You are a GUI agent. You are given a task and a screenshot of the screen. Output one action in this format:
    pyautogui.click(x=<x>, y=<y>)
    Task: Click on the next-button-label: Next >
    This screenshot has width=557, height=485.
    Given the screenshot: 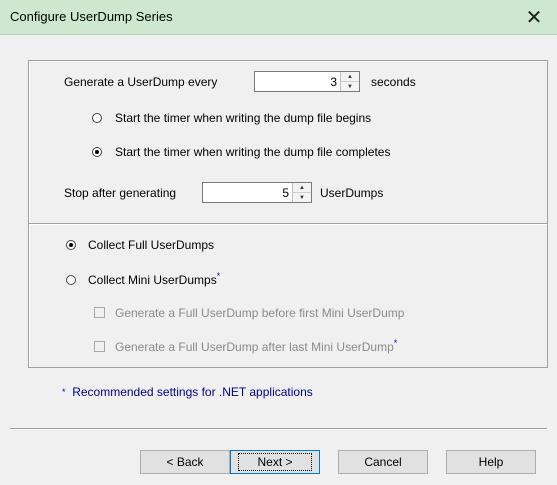 What is the action you would take?
    pyautogui.click(x=275, y=462)
    